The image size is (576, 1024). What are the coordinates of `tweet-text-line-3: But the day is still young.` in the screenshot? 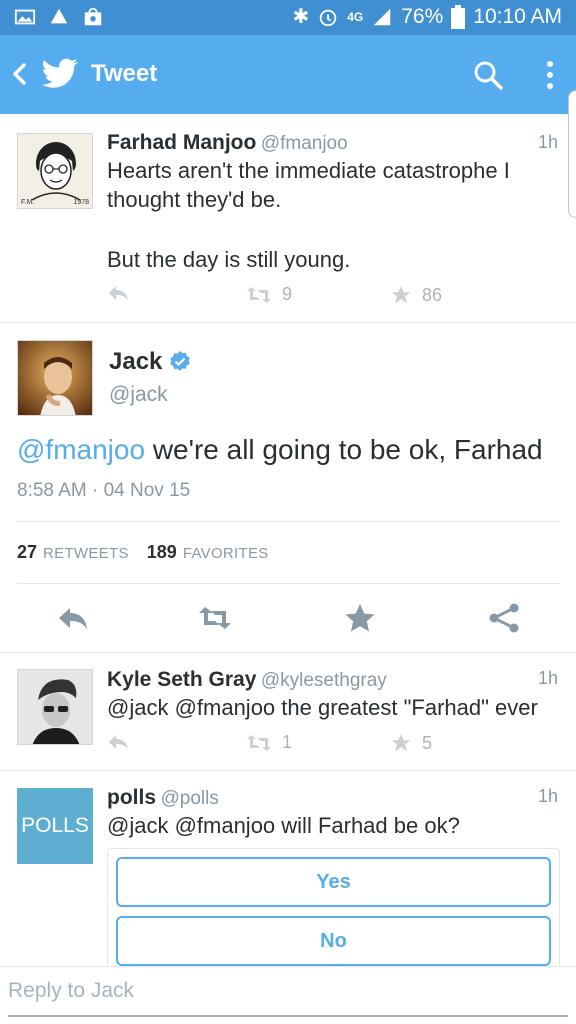 It's located at (229, 259).